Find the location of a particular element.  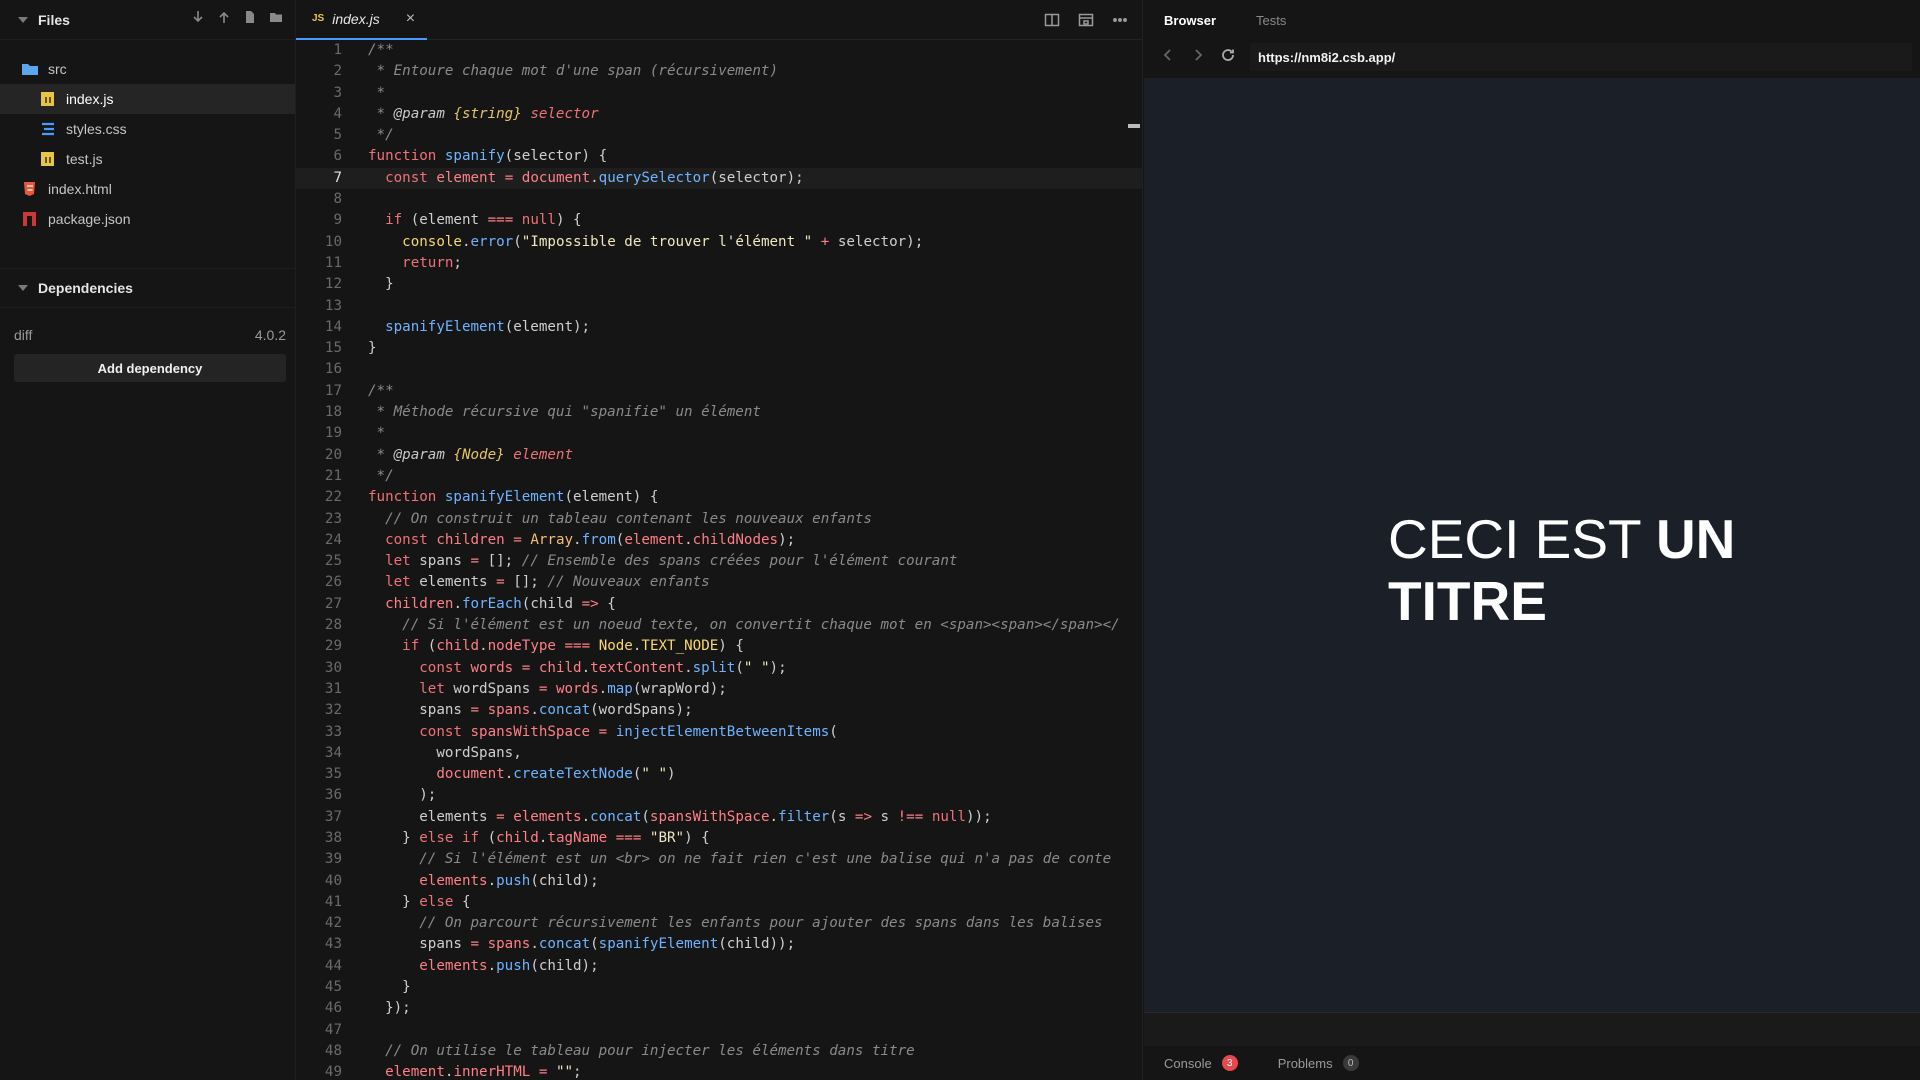

code-line: 22 function spanifyElement(element) { is located at coordinates (719, 497).